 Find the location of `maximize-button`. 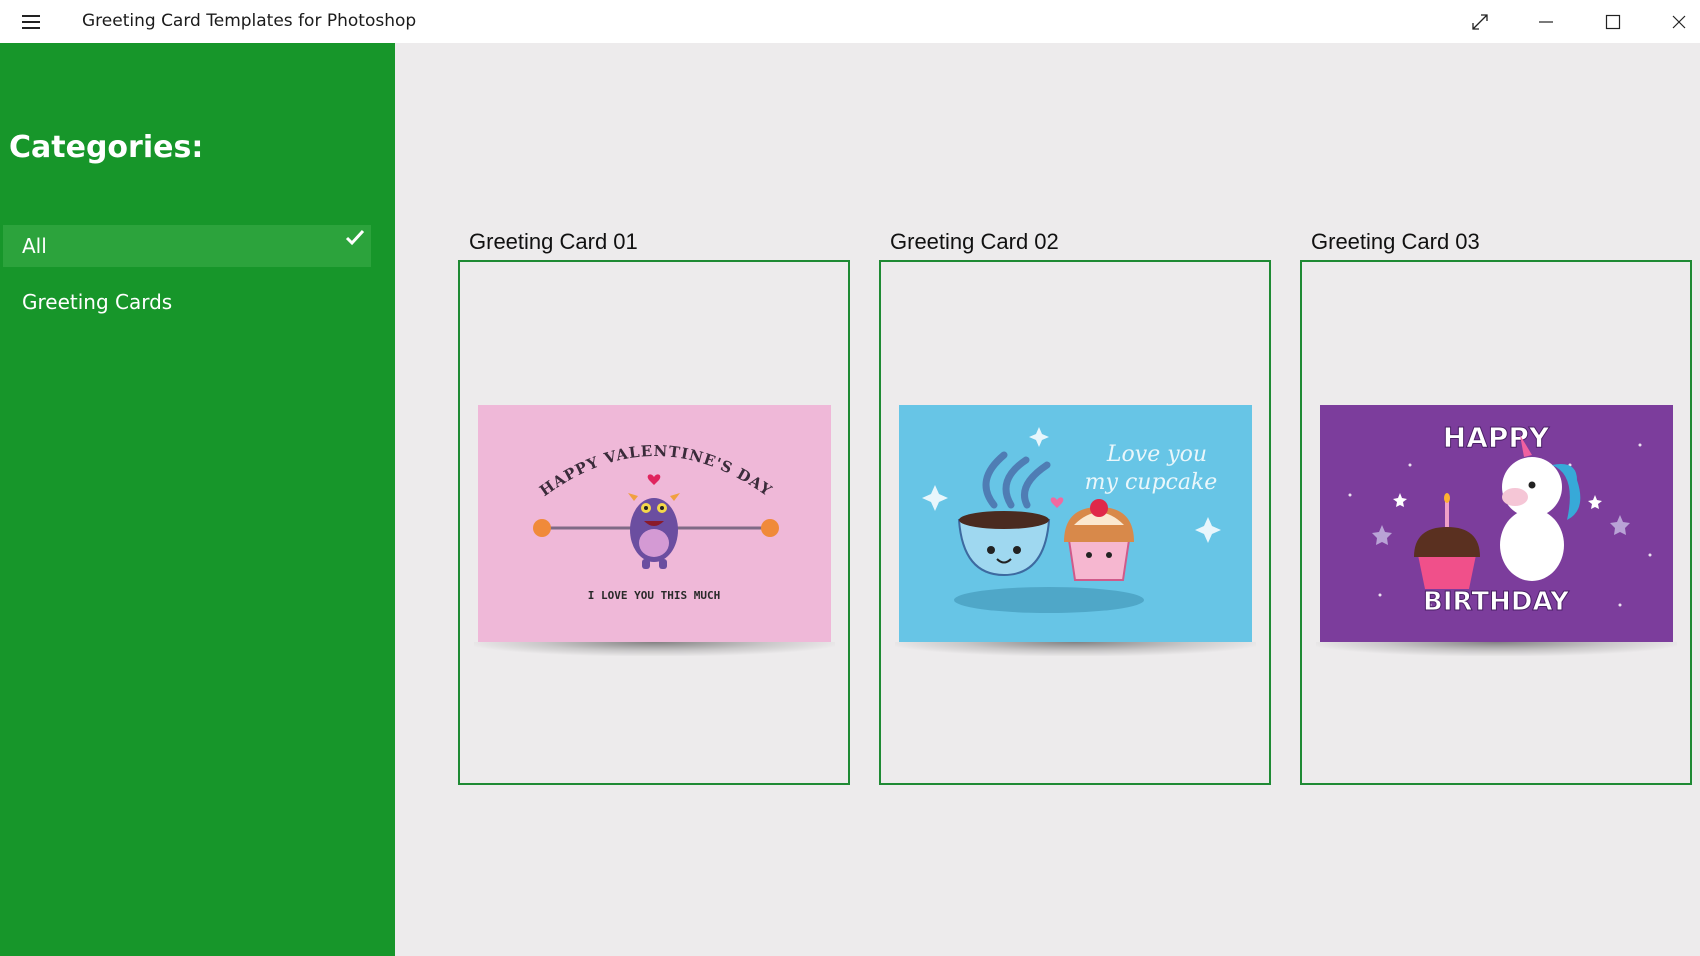

maximize-button is located at coordinates (1613, 21).